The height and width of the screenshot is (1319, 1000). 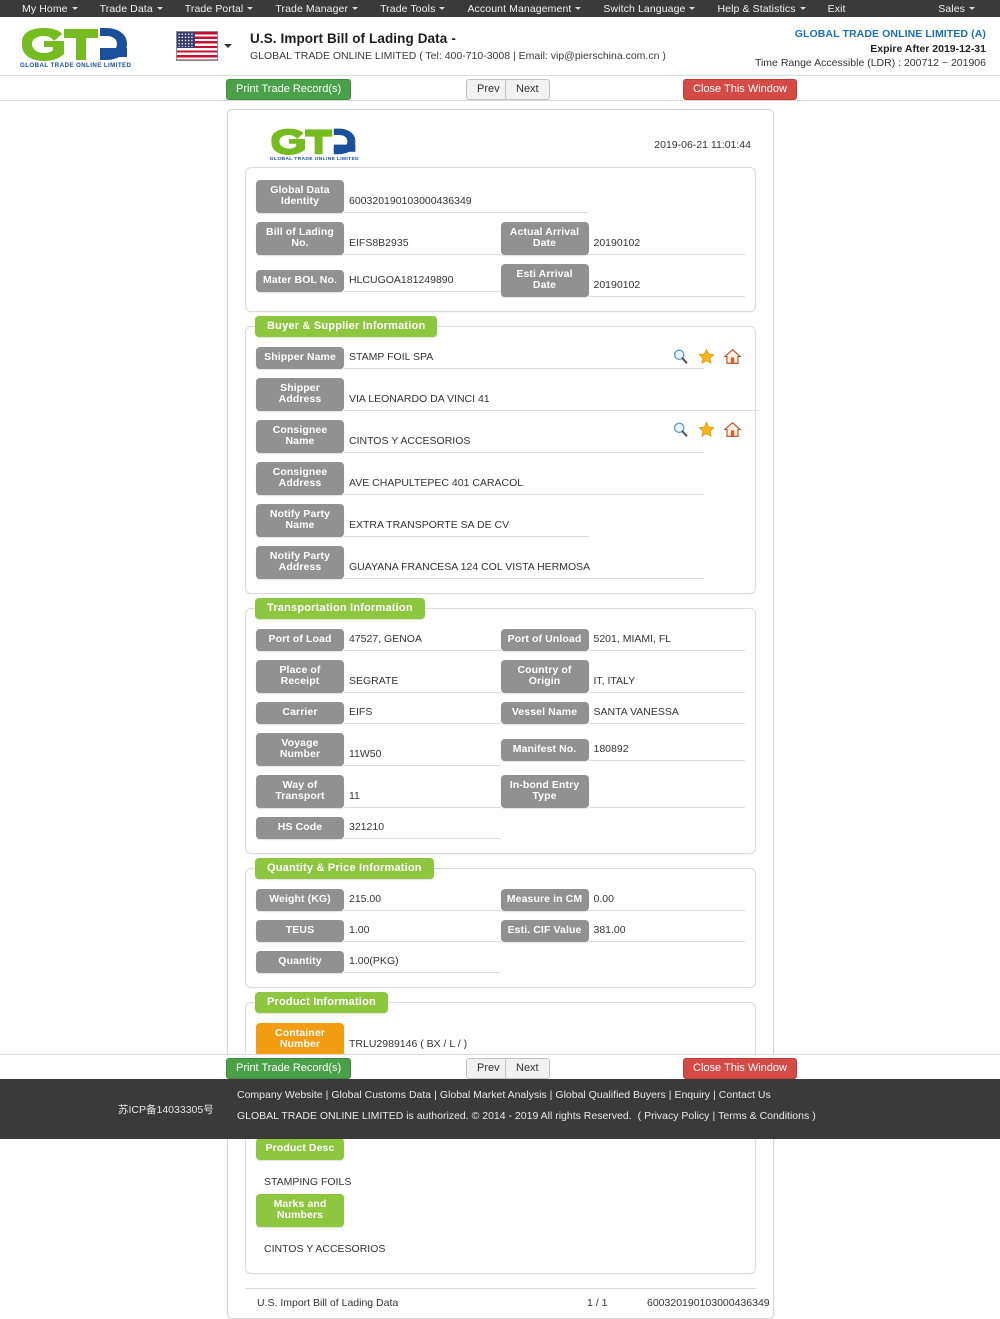 I want to click on nav-item-trade-tools: Trade Tools, so click(x=412, y=9).